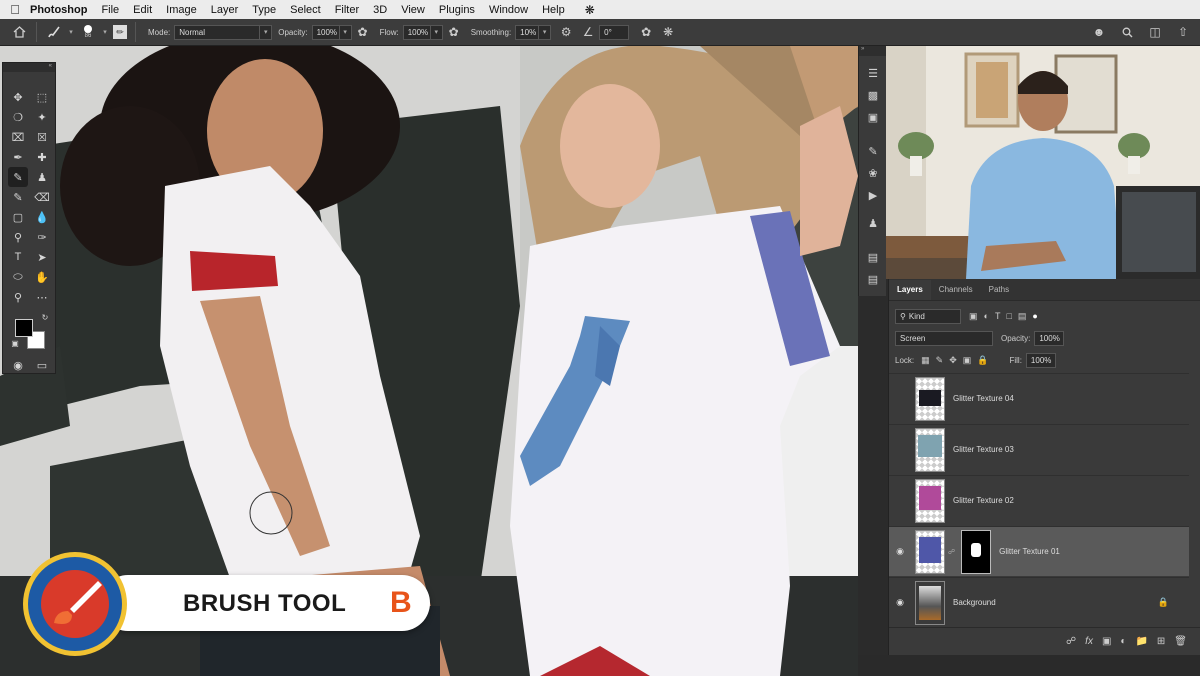 This screenshot has height=676, width=1200. I want to click on smoothing-input: 10%, so click(527, 32).